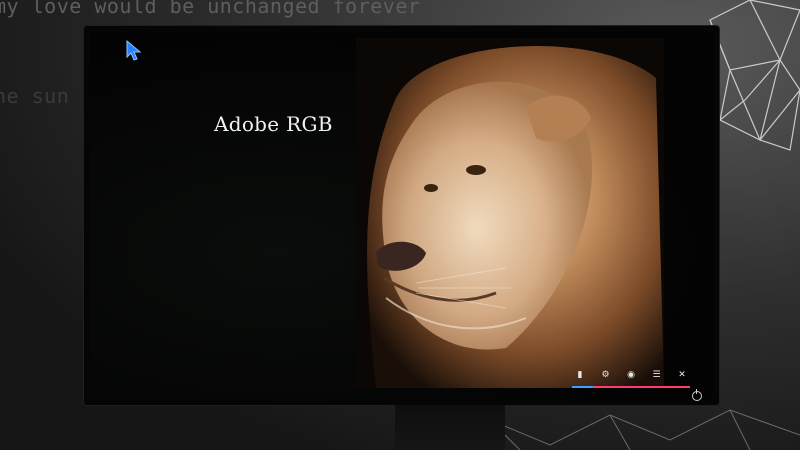 This screenshot has height=450, width=800. What do you see at coordinates (631, 375) in the screenshot?
I see `color-icon: ◉` at bounding box center [631, 375].